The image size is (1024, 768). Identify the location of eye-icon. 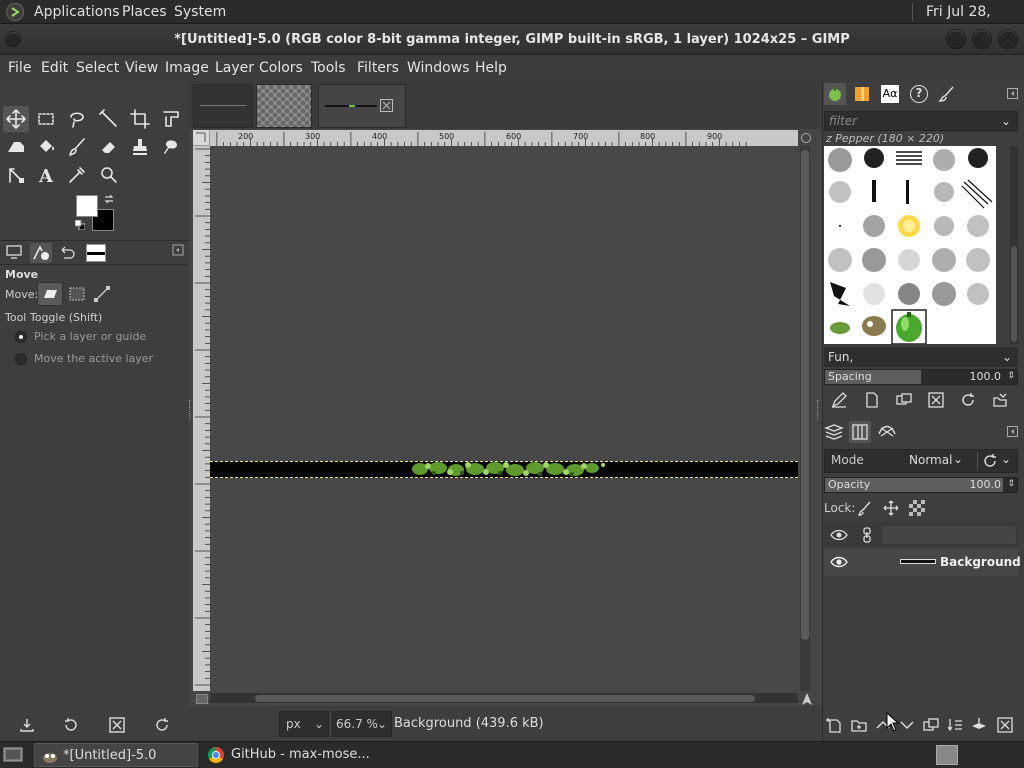
(839, 535).